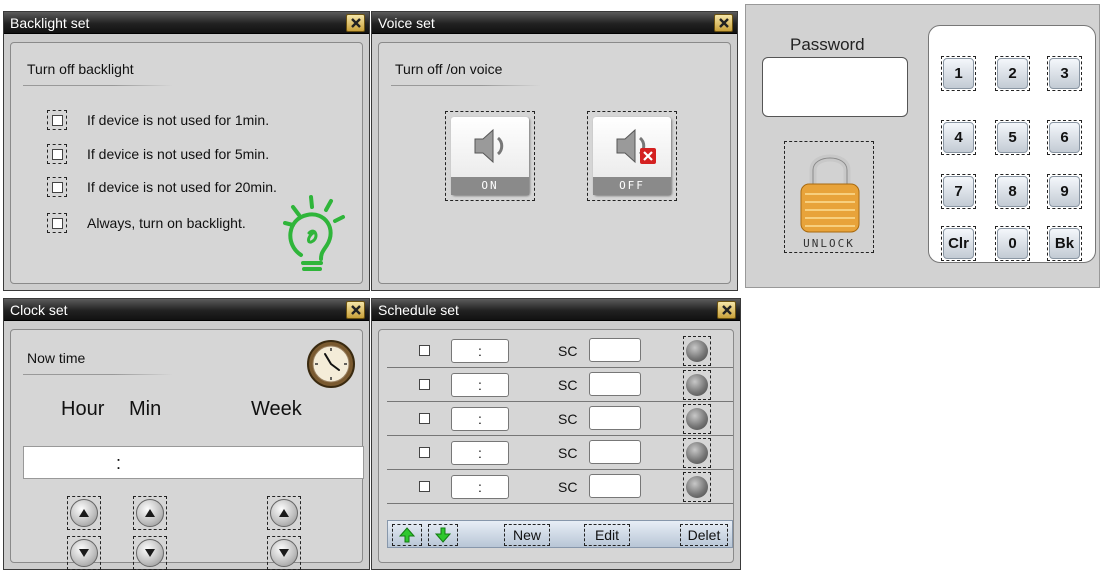 The height and width of the screenshot is (572, 1104). Describe the element at coordinates (607, 535) in the screenshot. I see `edit-button: Edit` at that location.